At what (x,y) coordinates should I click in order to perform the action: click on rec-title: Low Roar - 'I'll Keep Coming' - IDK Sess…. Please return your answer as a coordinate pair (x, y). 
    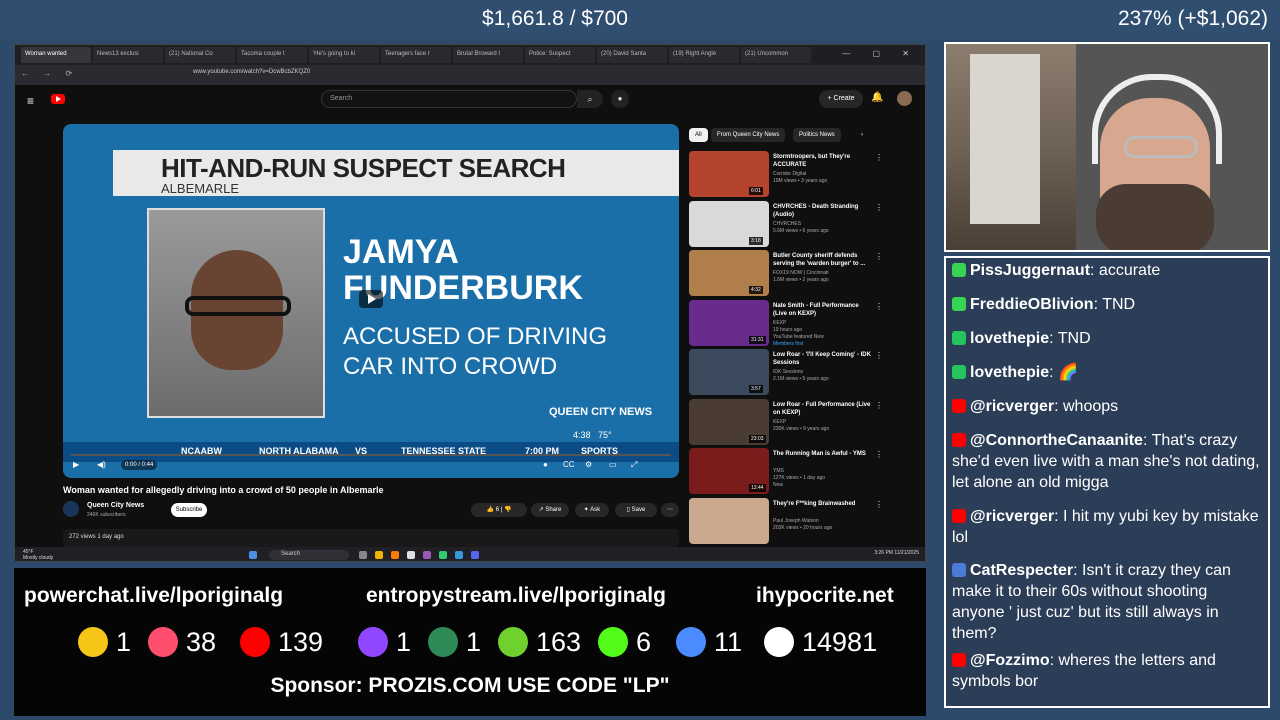
    Looking at the image, I should click on (823, 359).